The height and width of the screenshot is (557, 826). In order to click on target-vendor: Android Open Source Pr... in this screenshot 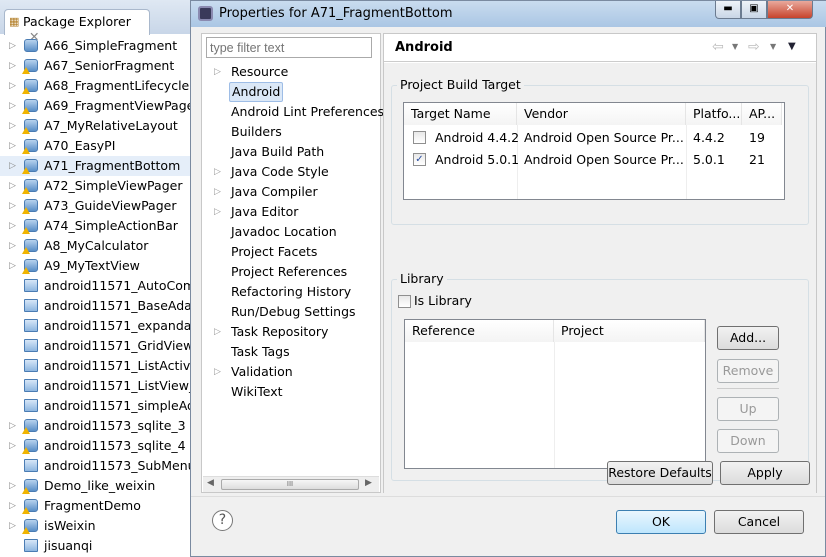, I will do `click(604, 159)`.